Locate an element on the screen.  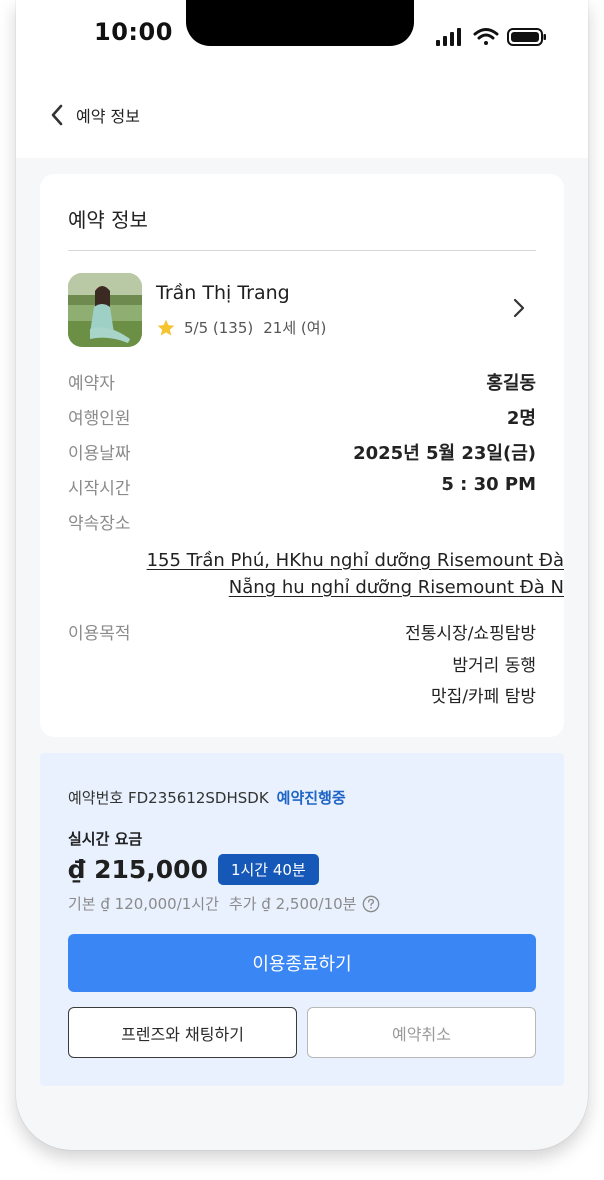
chevron-right-icon is located at coordinates (519, 308).